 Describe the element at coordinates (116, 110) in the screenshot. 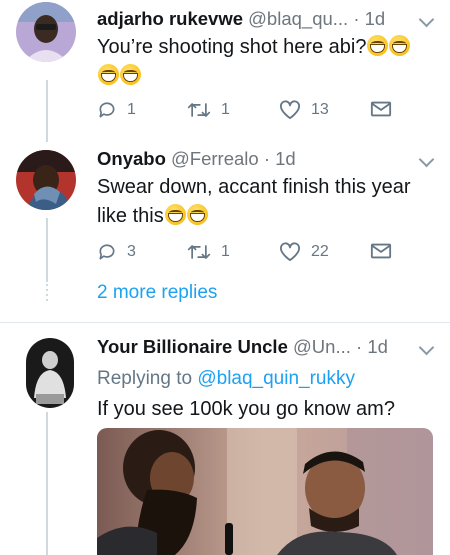

I see `reply-button: 1` at that location.